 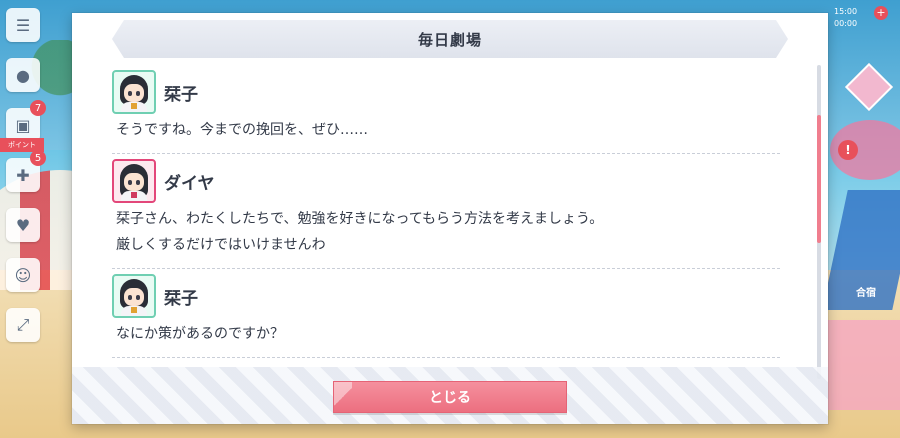 I want to click on menu-button: ☰, so click(x=23, y=25).